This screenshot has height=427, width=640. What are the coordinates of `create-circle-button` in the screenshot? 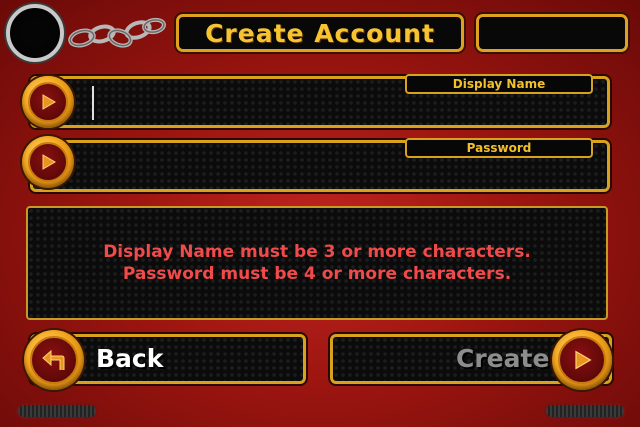 It's located at (582, 360).